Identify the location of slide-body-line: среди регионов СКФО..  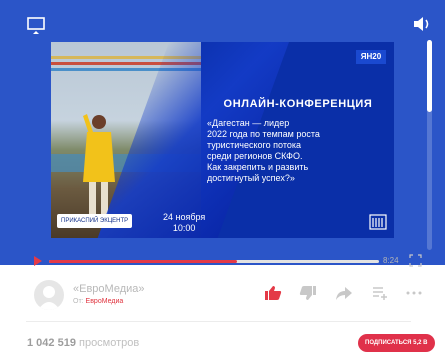
(255, 156).